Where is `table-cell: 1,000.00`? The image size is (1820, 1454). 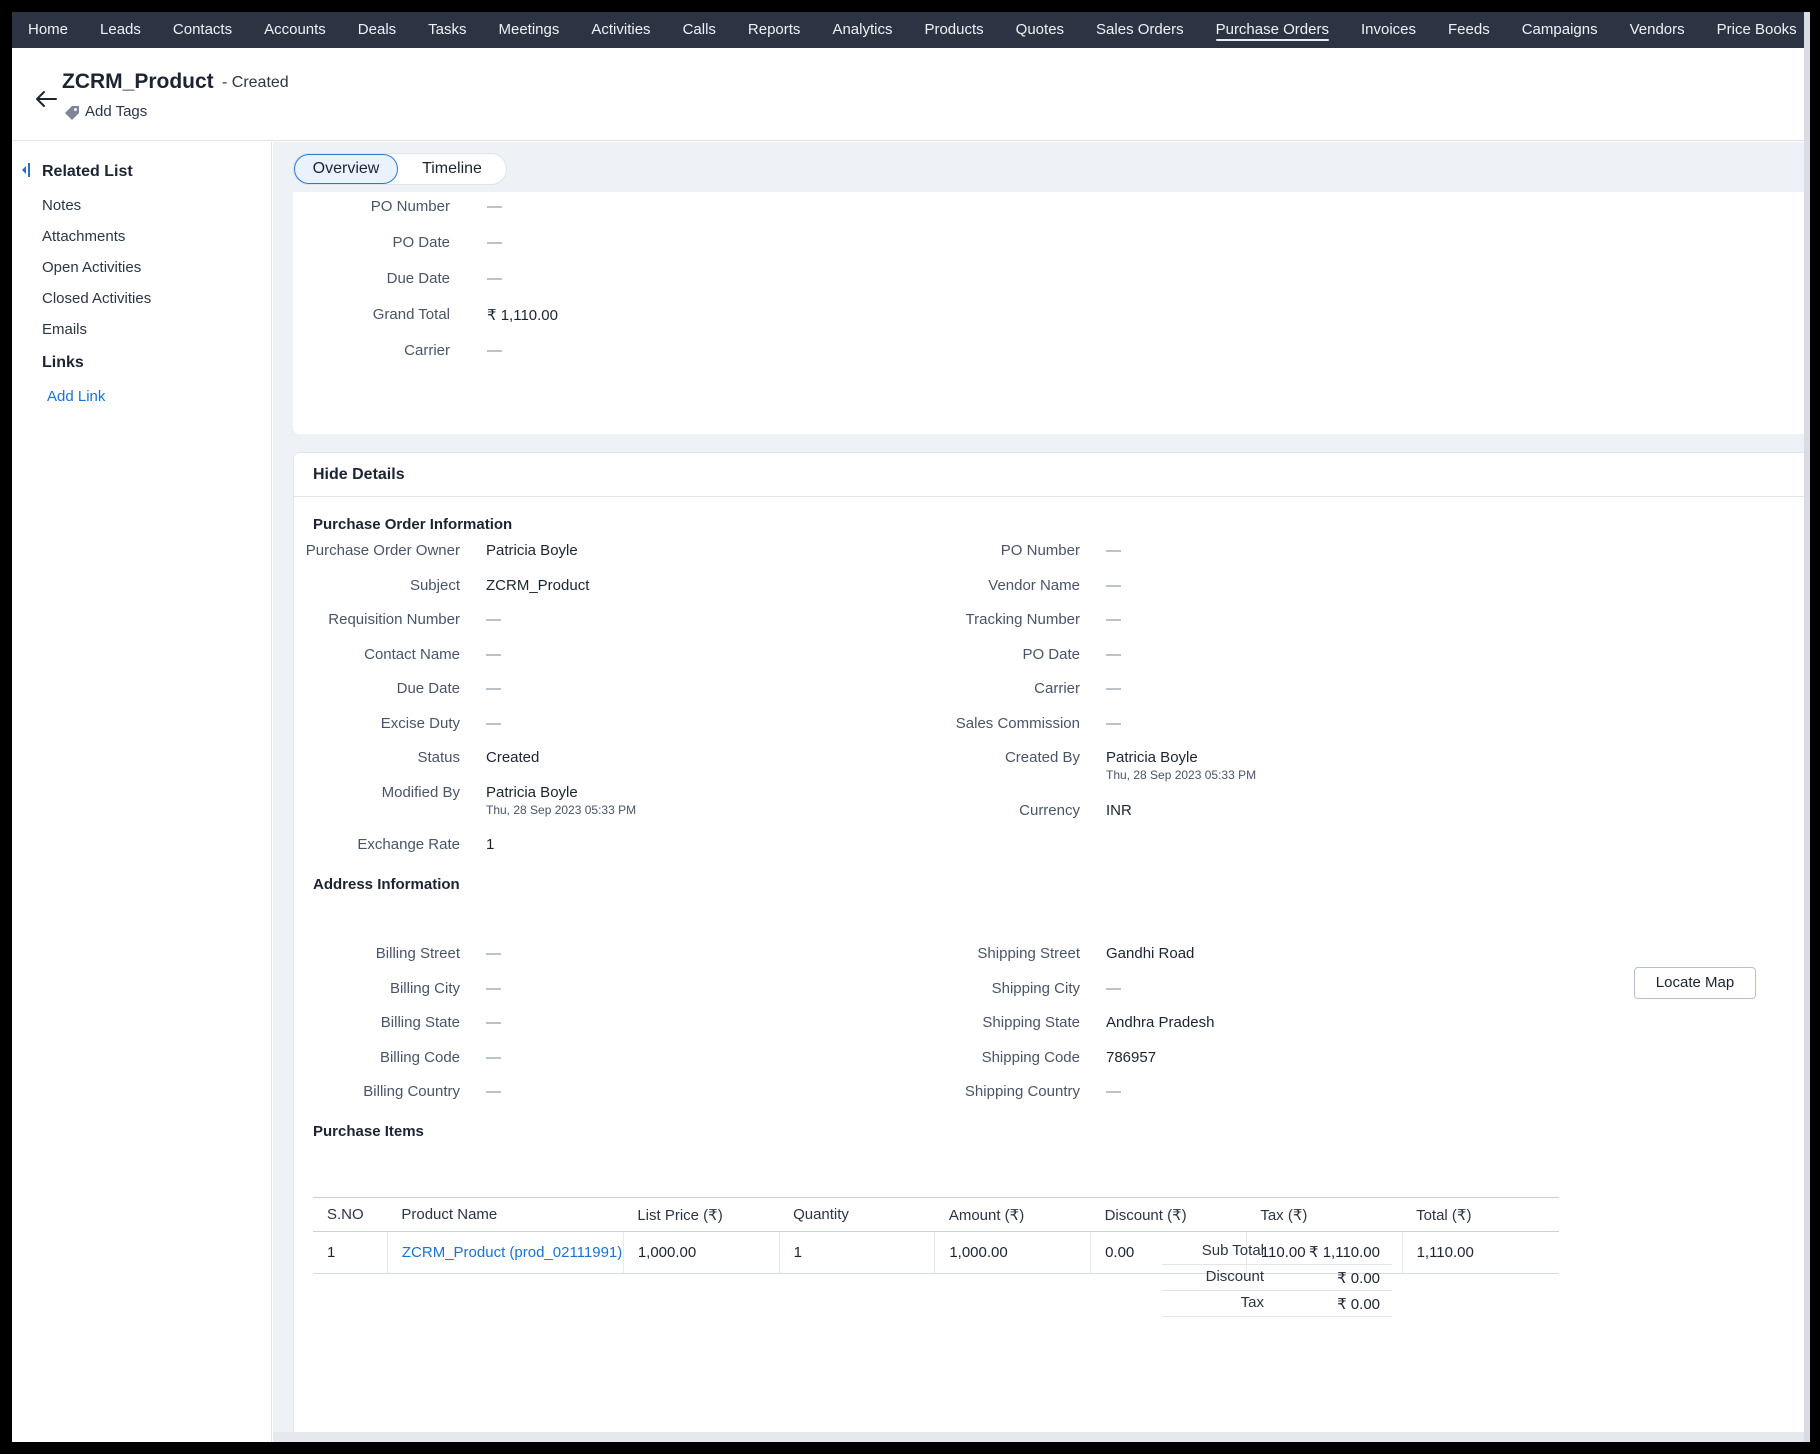 table-cell: 1,000.00 is located at coordinates (701, 1252).